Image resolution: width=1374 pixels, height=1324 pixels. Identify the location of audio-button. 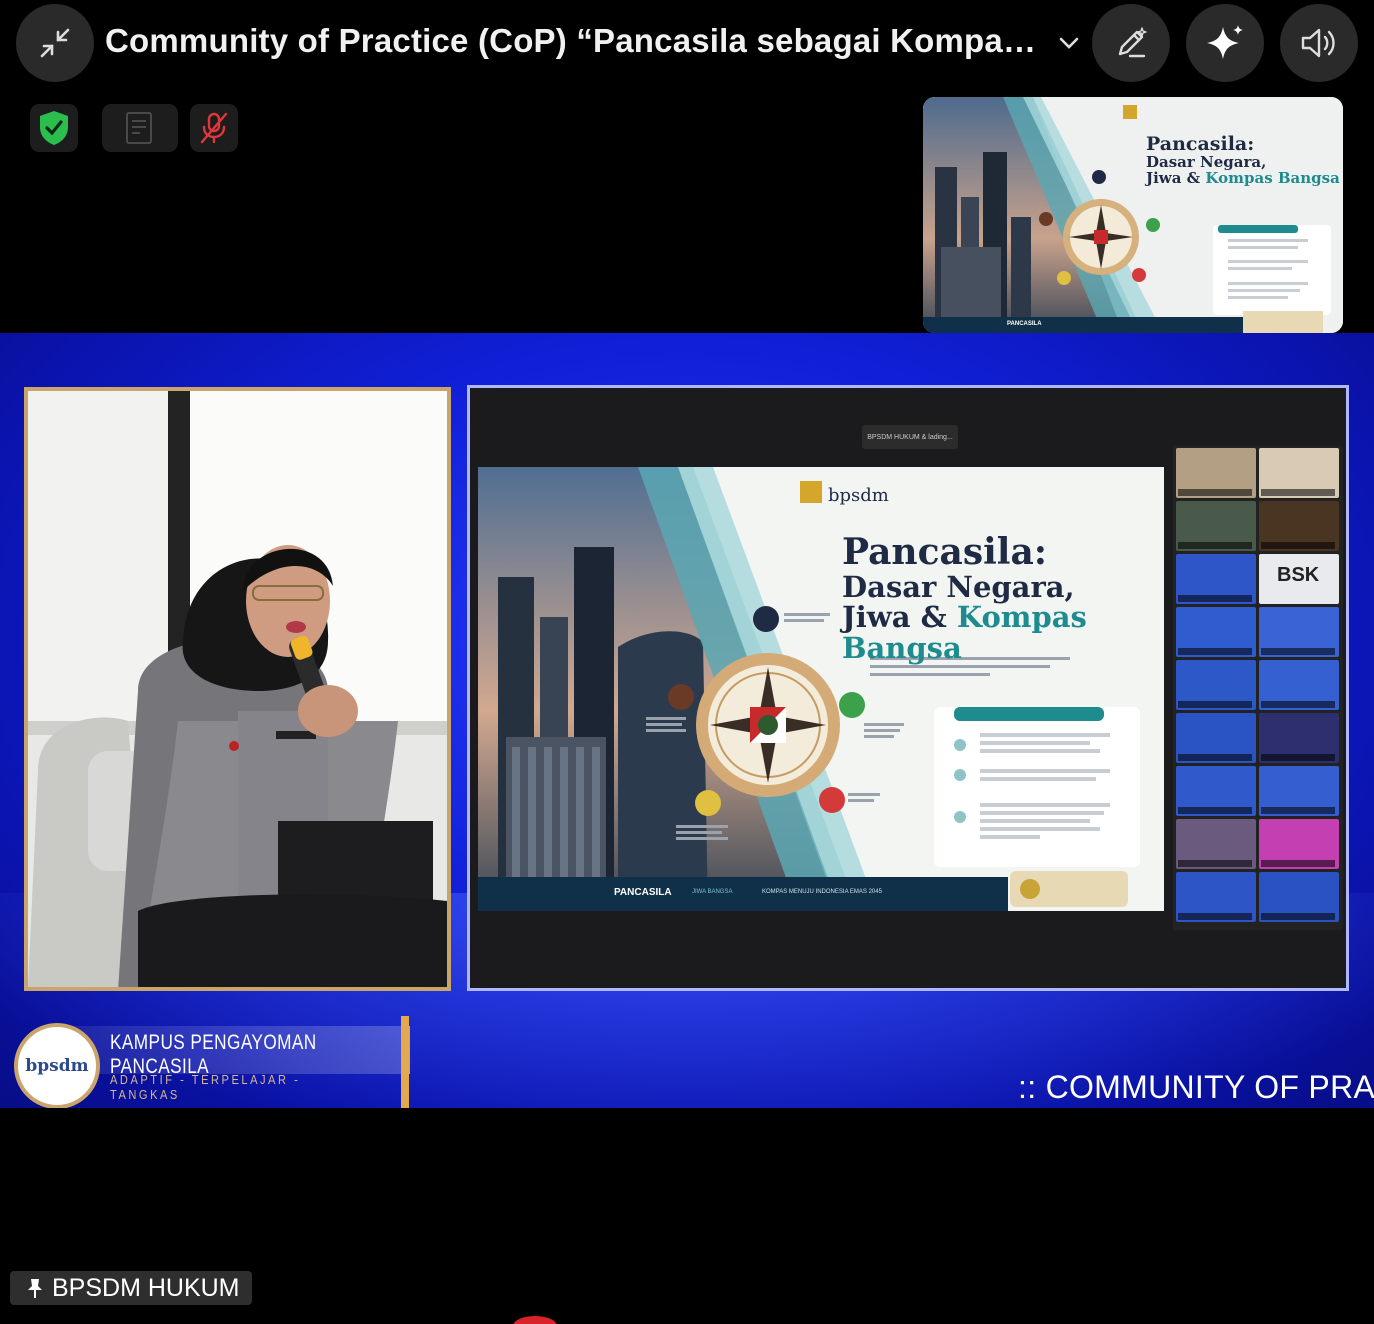
(1319, 43).